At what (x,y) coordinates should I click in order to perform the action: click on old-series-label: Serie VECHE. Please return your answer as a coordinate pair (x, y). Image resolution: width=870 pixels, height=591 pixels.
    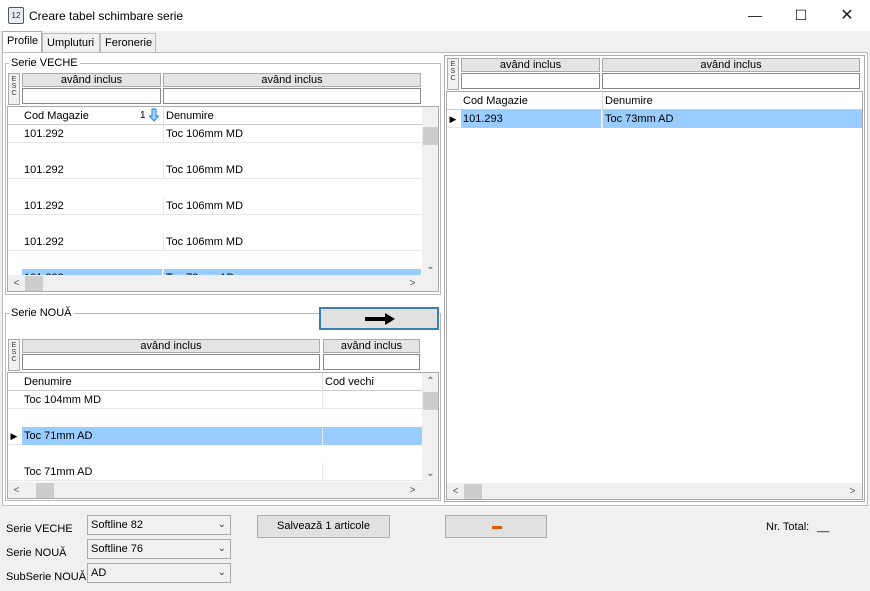
    Looking at the image, I should click on (44, 63).